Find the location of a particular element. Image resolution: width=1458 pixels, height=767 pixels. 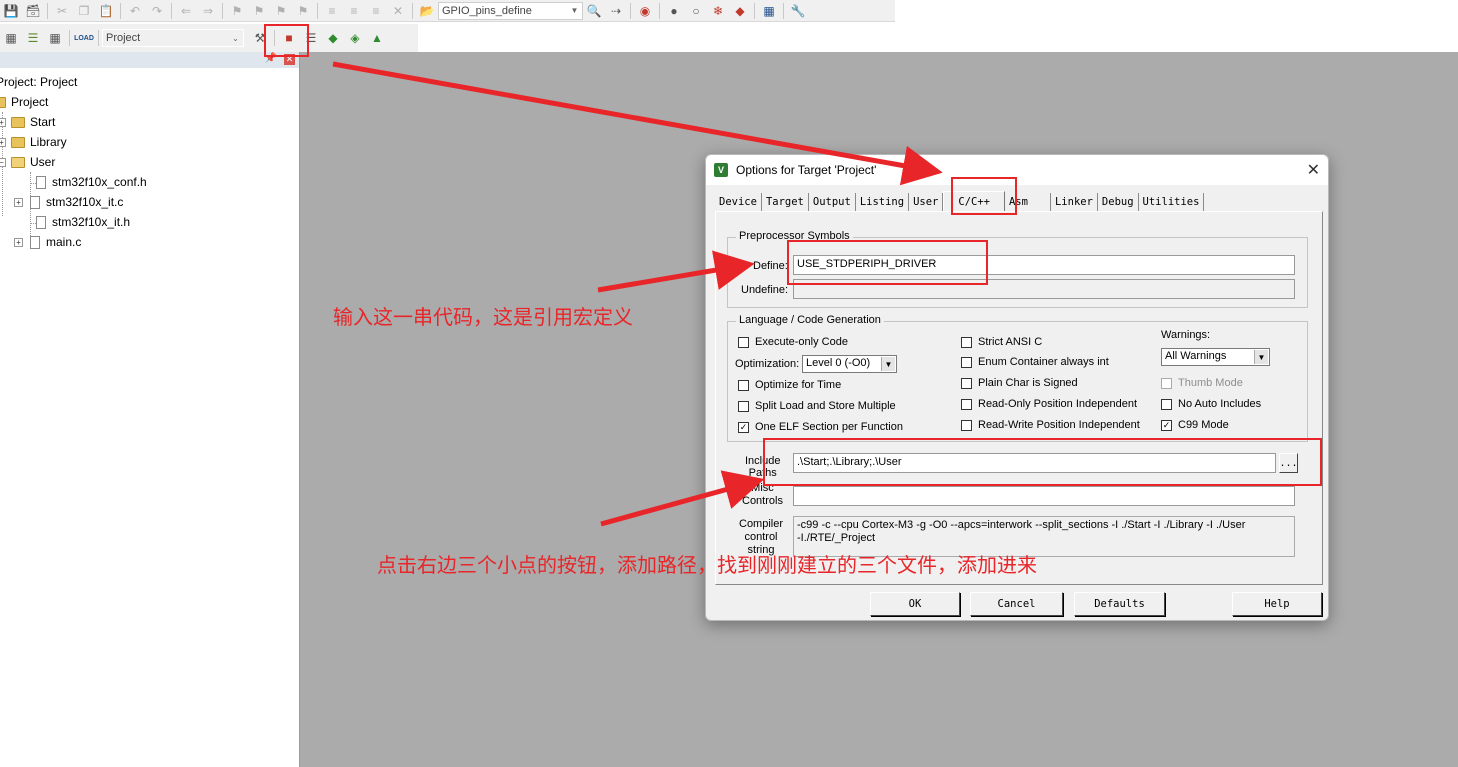

annotation-paths-note: 点击右边三个小点的按钮，添加路径，找到刚刚建立的三个文件，添加进来 is located at coordinates (707, 566).